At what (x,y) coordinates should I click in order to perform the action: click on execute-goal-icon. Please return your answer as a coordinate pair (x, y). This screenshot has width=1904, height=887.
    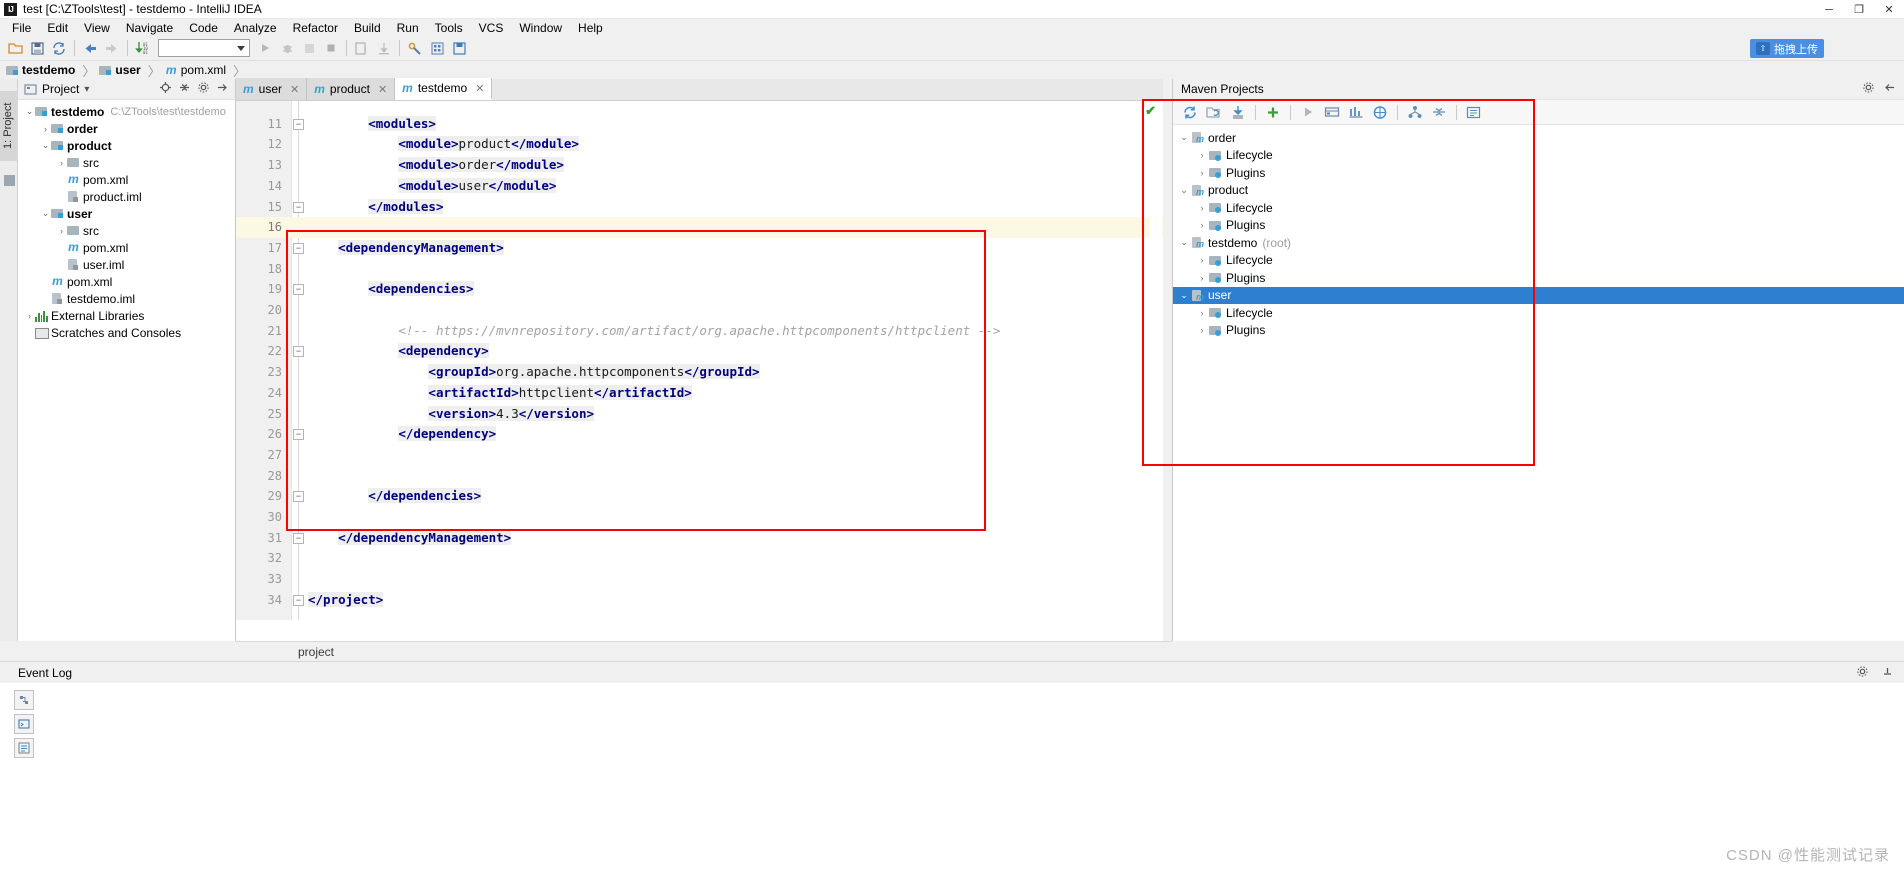
    Looking at the image, I should click on (1380, 112).